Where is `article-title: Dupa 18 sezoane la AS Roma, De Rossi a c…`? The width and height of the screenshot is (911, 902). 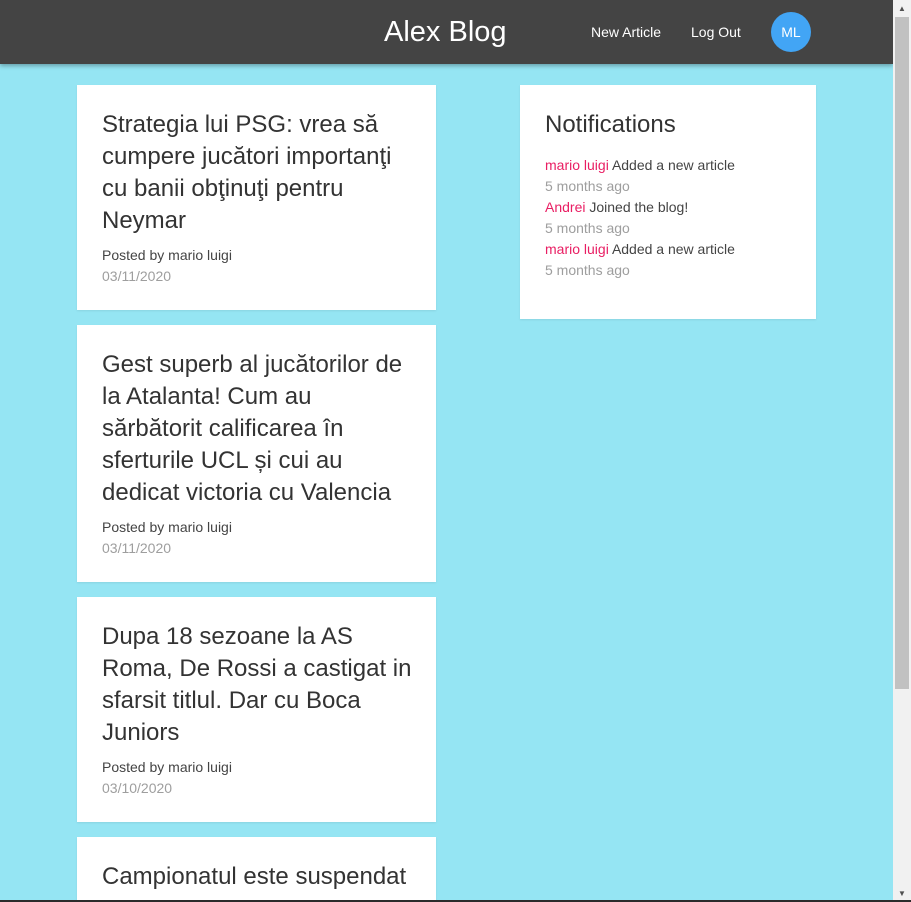
article-title: Dupa 18 sezoane la AS Roma, De Rossi a c… is located at coordinates (257, 685).